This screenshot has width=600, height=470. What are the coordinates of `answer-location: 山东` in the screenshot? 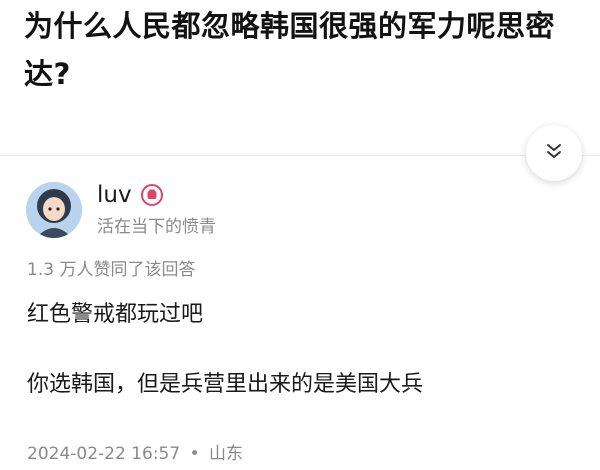 It's located at (226, 454).